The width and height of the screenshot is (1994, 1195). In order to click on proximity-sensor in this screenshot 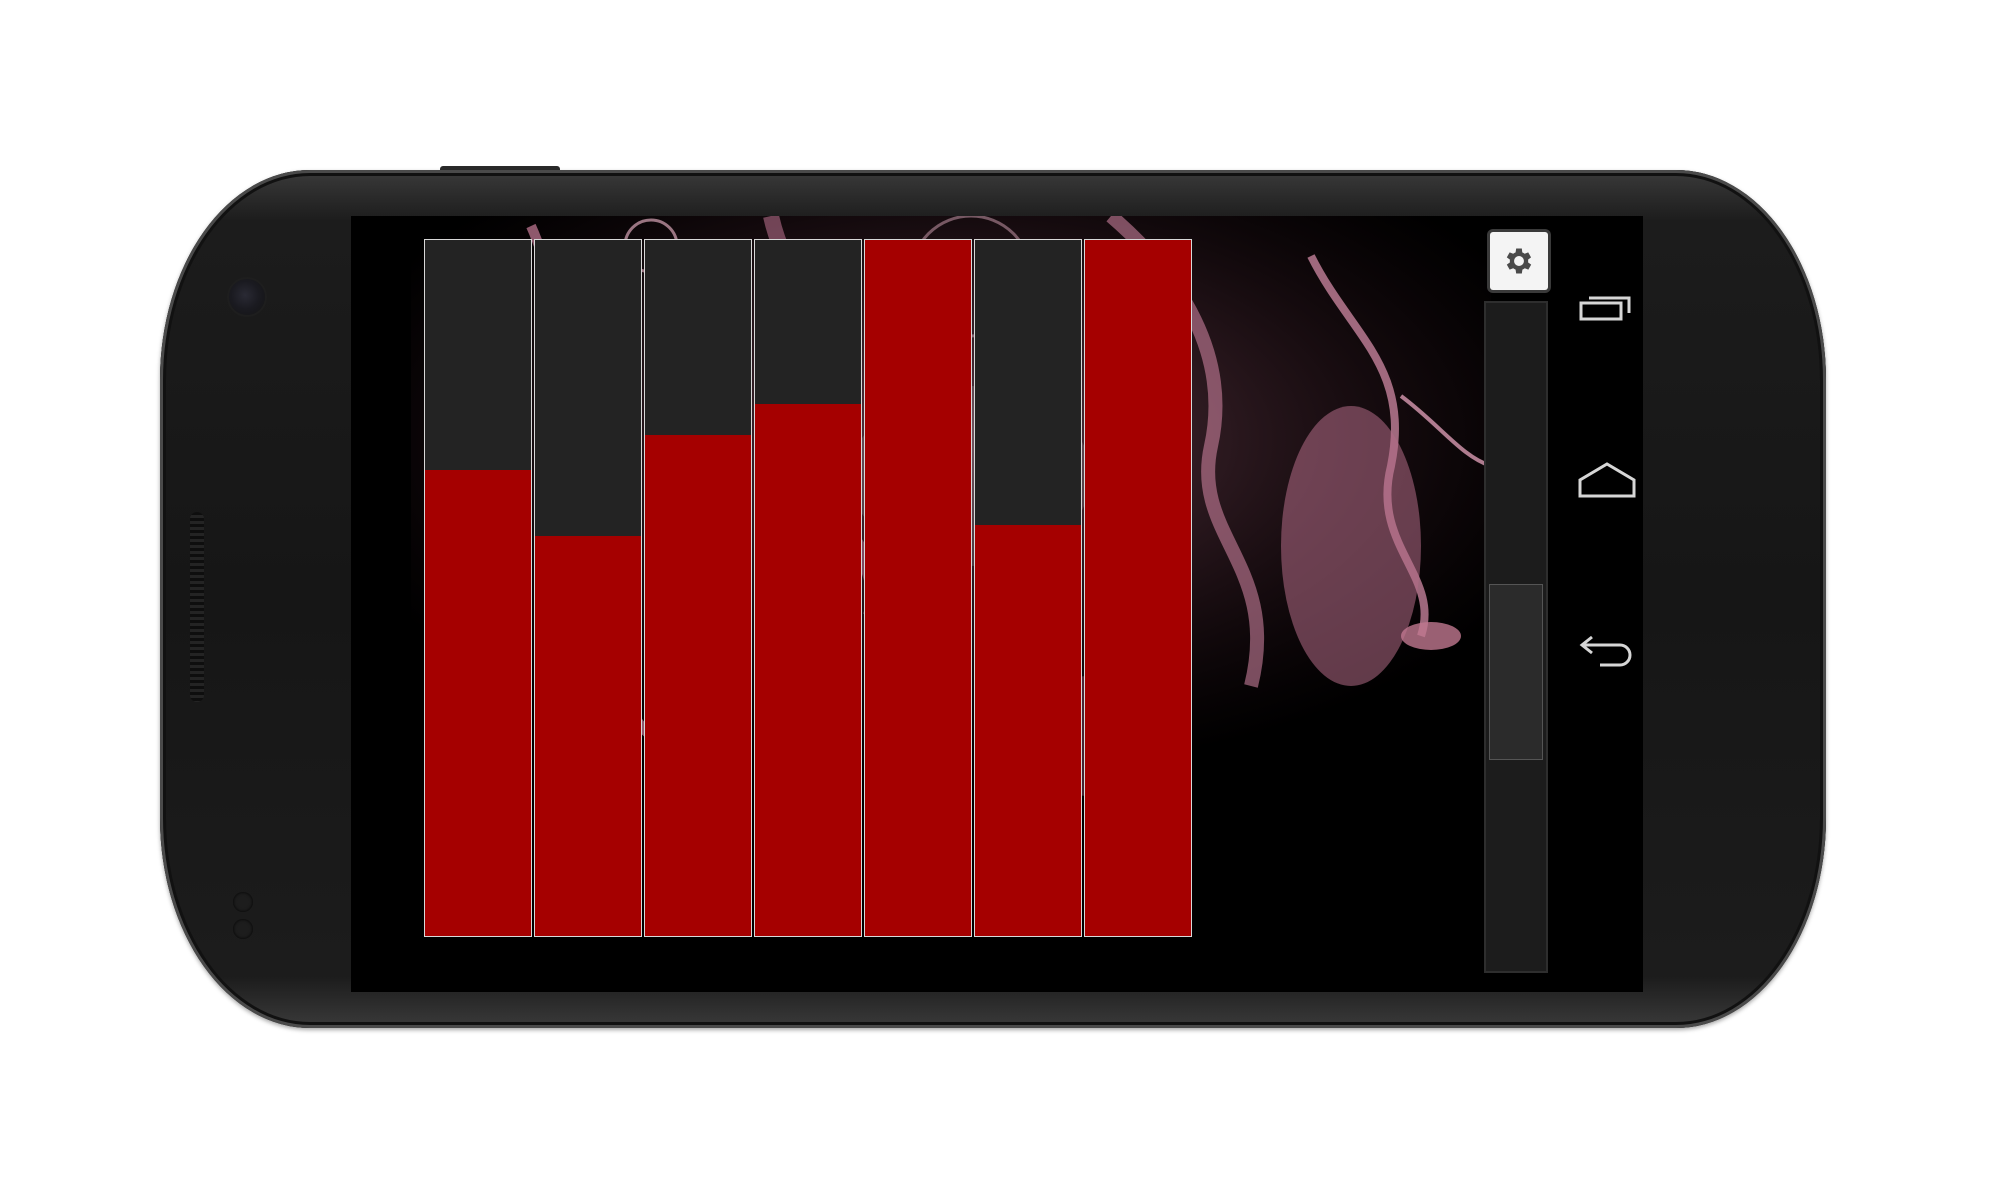, I will do `click(243, 902)`.